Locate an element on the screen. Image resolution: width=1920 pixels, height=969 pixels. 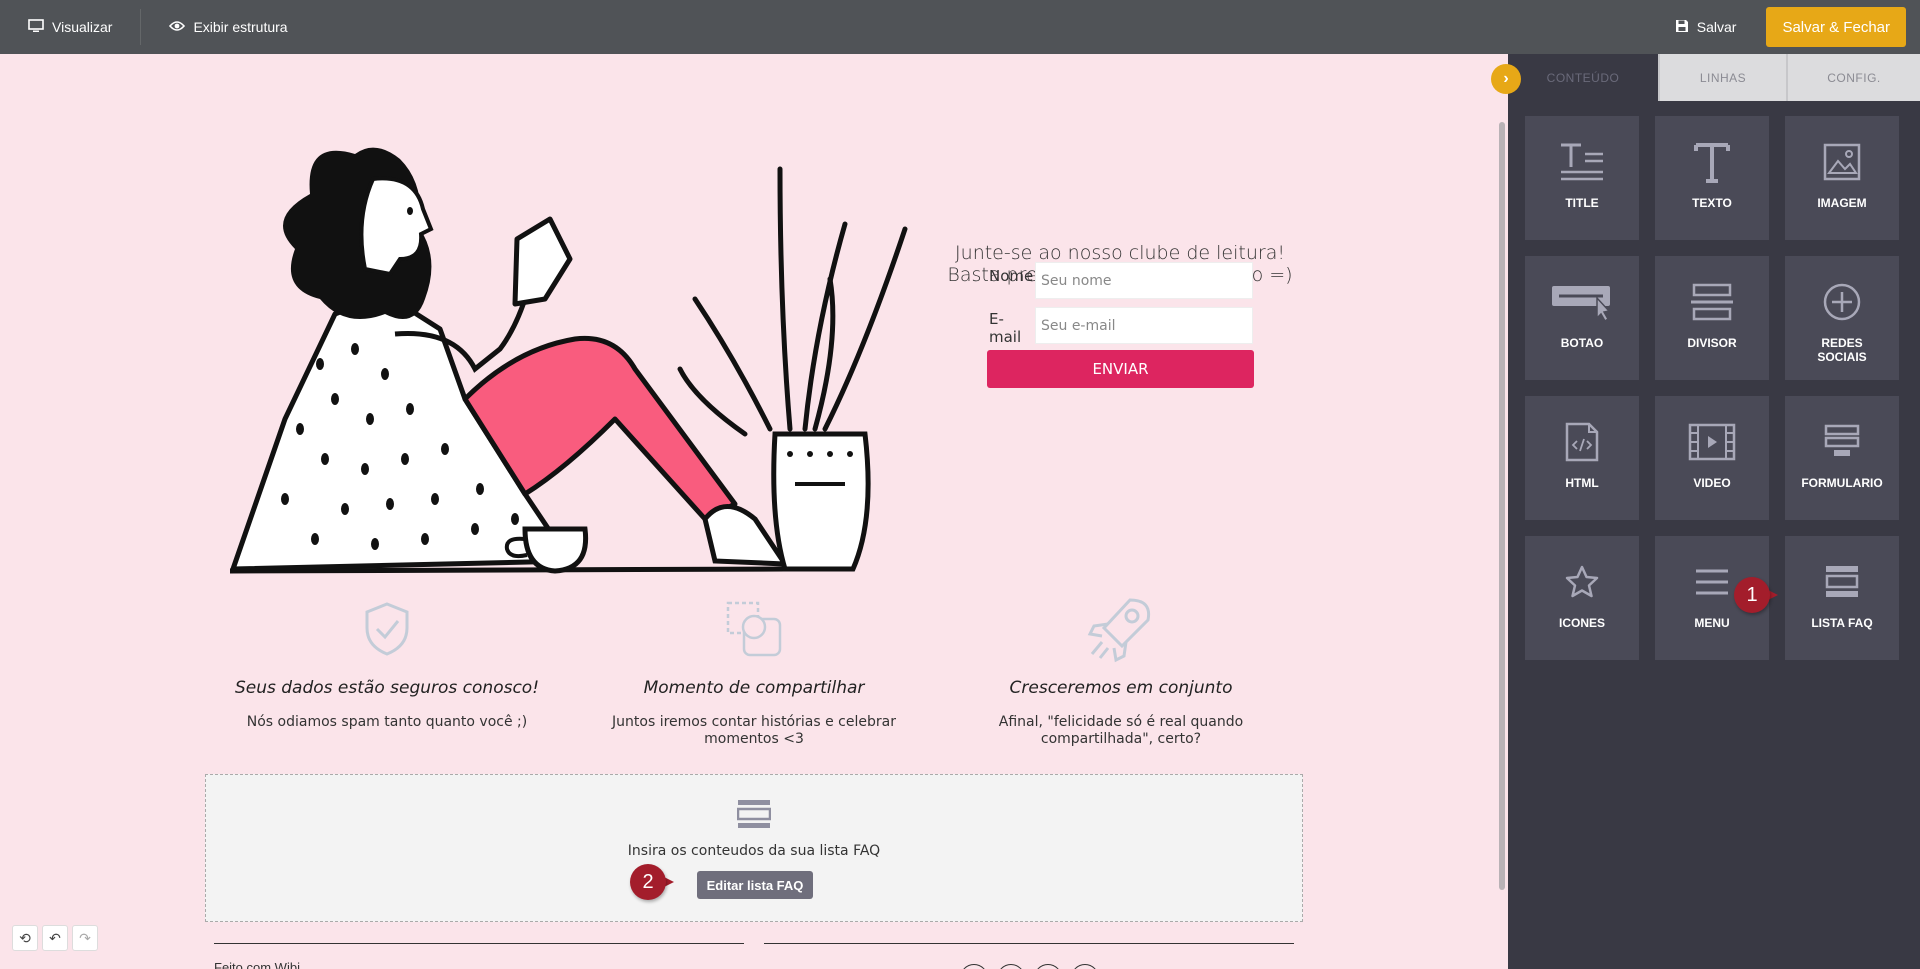
menu-icon is located at coordinates (1712, 582).